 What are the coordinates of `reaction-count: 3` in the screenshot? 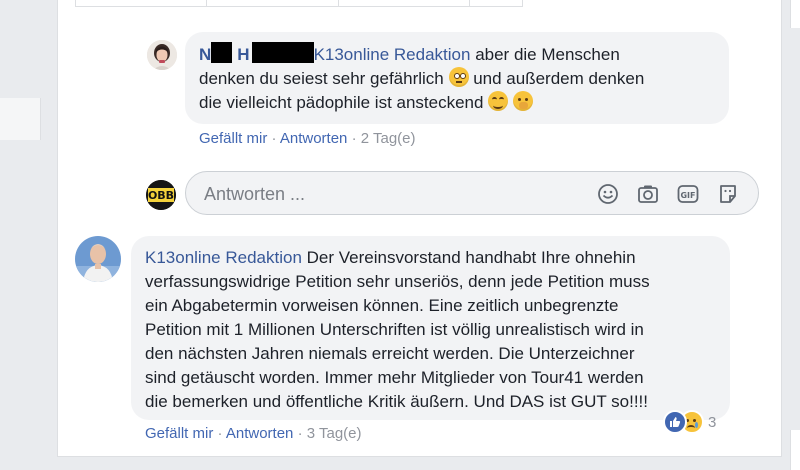 It's located at (712, 422).